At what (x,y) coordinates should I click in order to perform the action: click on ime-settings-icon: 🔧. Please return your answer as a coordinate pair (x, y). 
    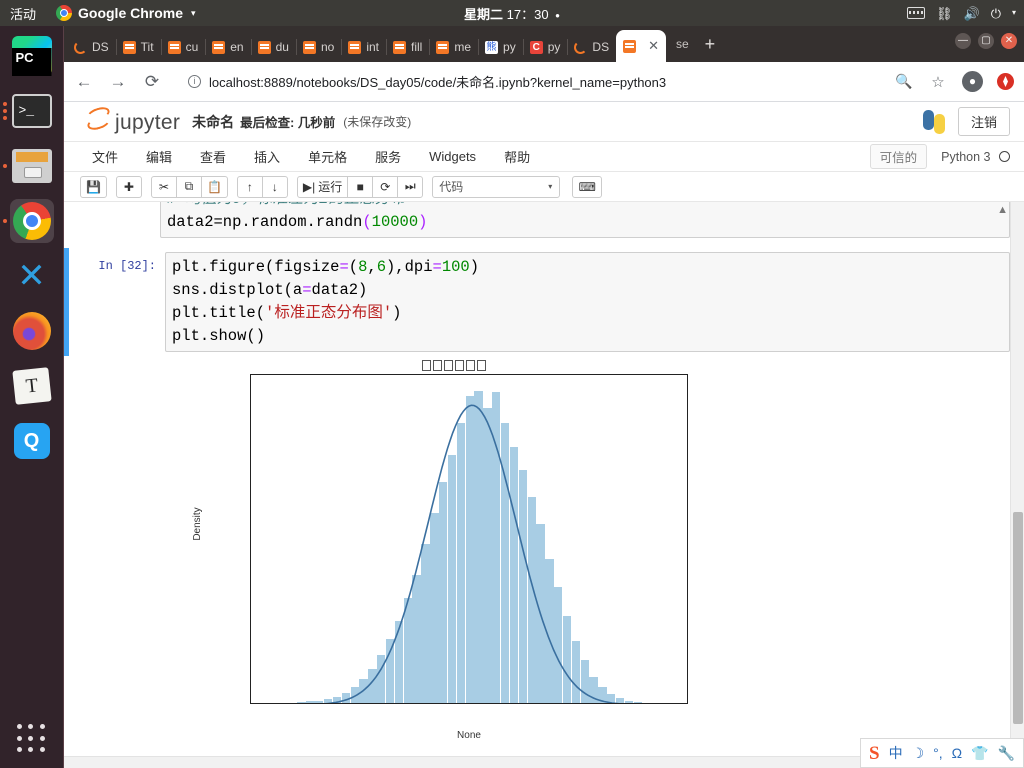
    Looking at the image, I should click on (1006, 753).